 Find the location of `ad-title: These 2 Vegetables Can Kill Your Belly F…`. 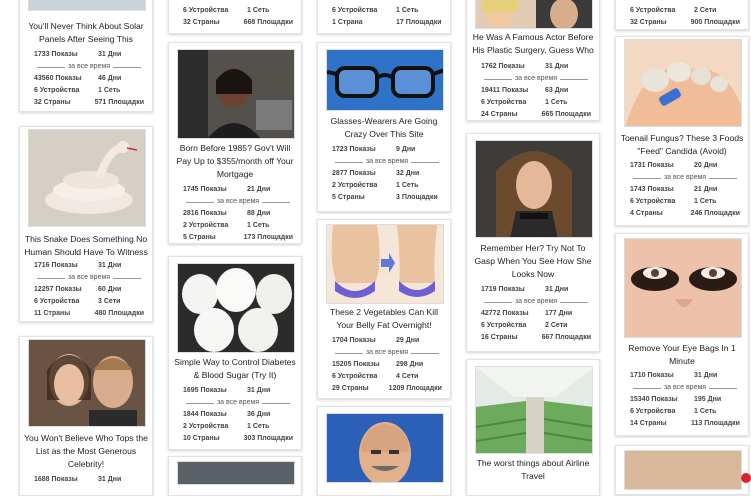

ad-title: These 2 Vegetables Can Kill Your Belly F… is located at coordinates (384, 319).